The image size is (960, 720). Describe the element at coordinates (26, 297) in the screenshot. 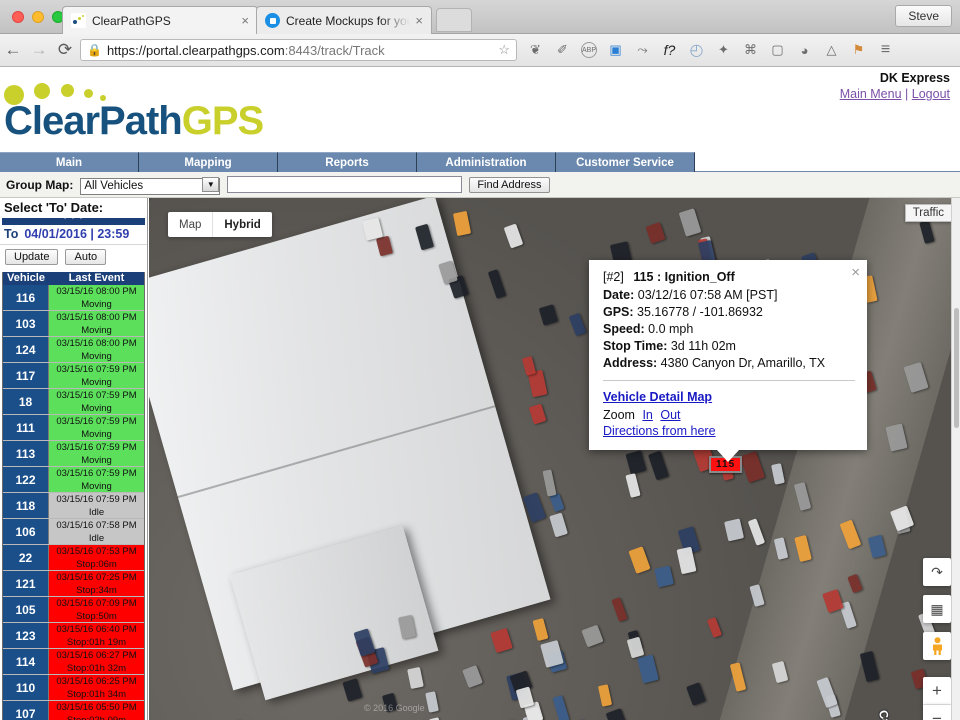

I see `vehicle-id: 116` at that location.